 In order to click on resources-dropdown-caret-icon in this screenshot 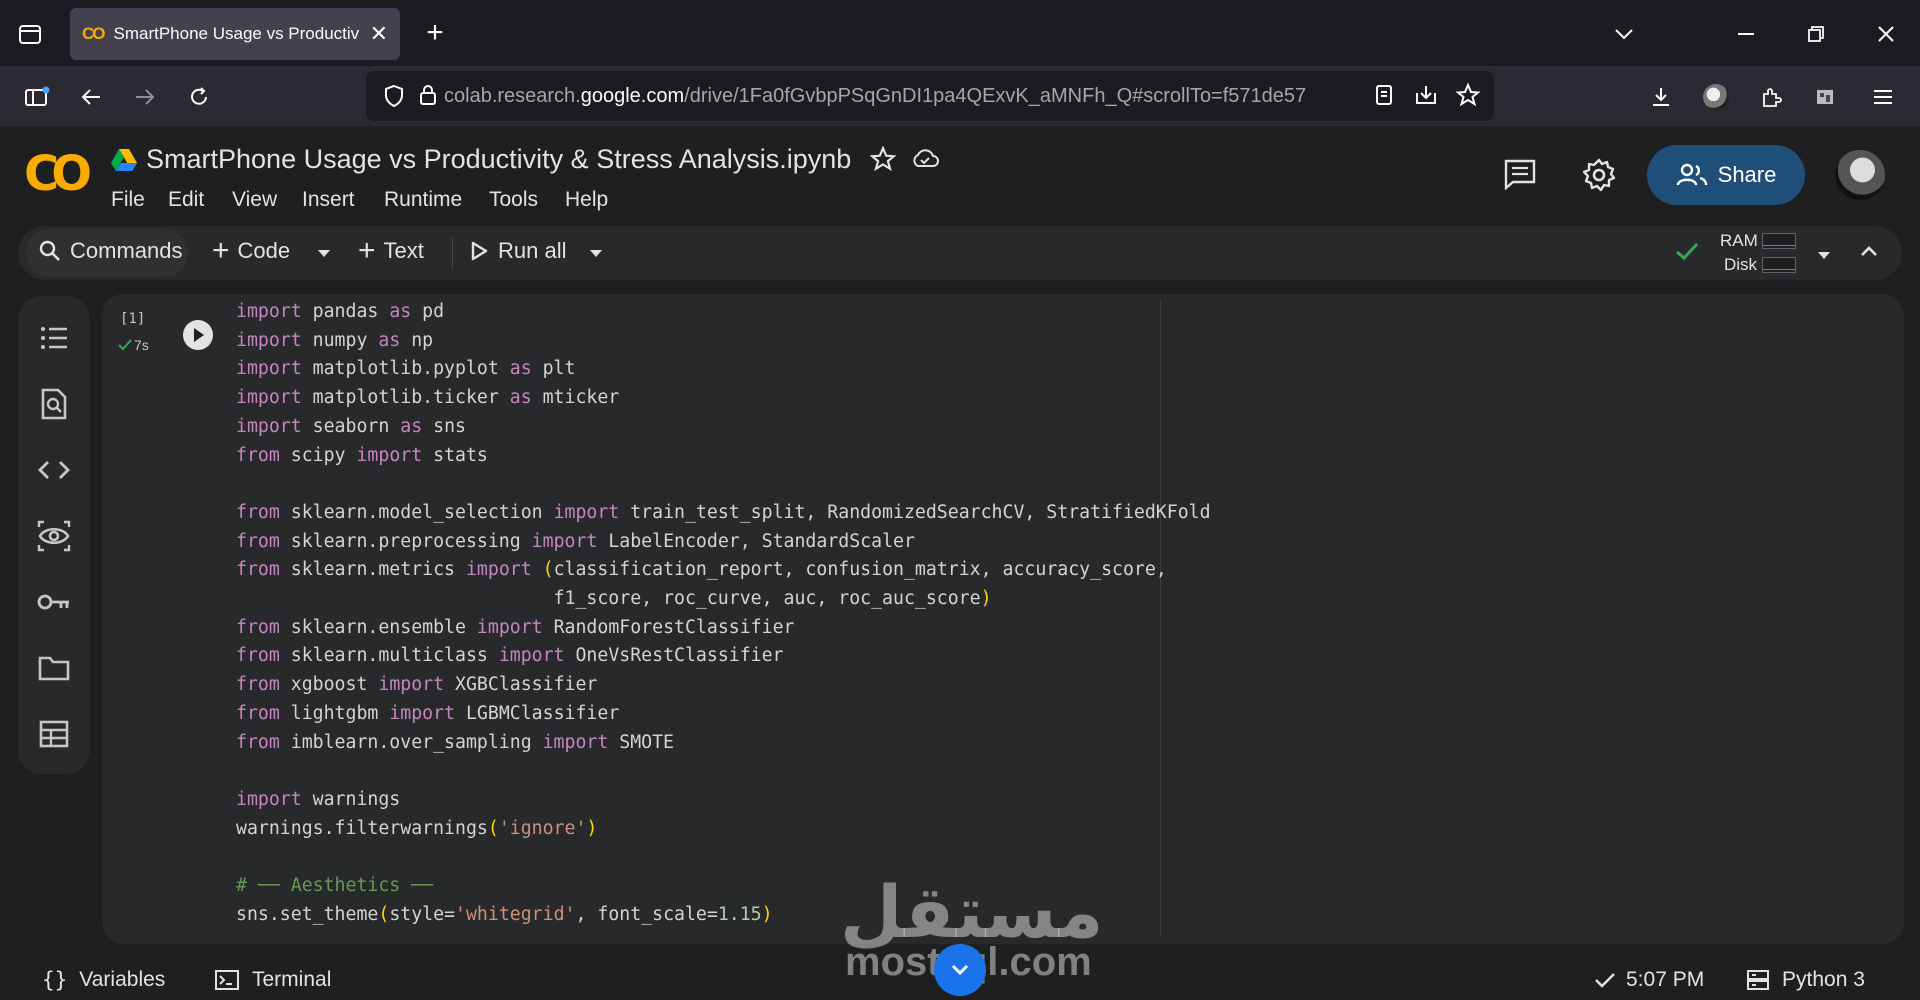, I will do `click(1824, 257)`.